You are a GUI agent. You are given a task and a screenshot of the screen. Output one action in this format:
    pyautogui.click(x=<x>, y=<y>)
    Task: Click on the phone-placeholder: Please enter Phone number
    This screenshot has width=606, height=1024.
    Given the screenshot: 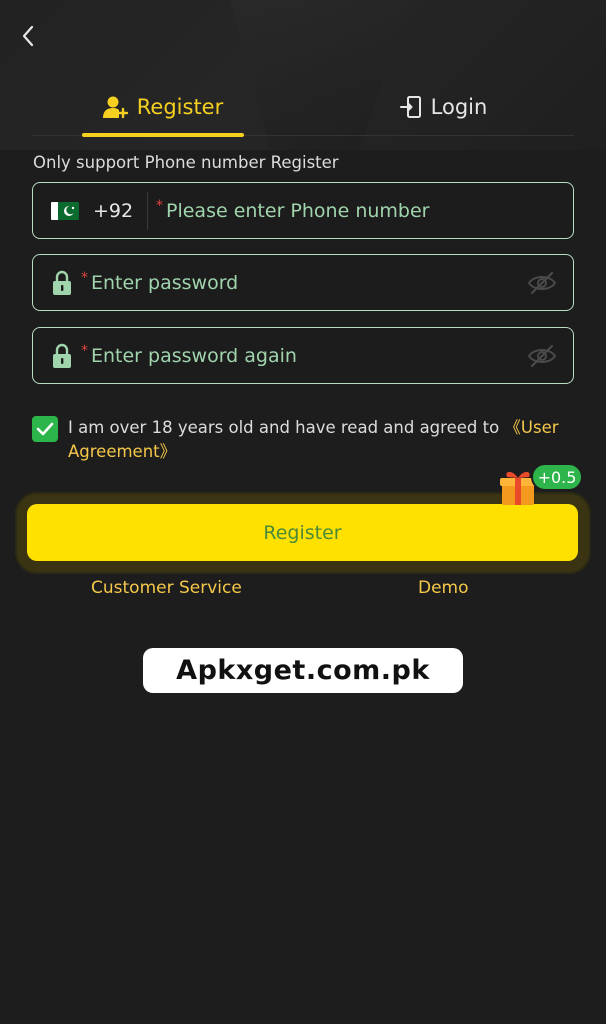 What is the action you would take?
    pyautogui.click(x=298, y=210)
    